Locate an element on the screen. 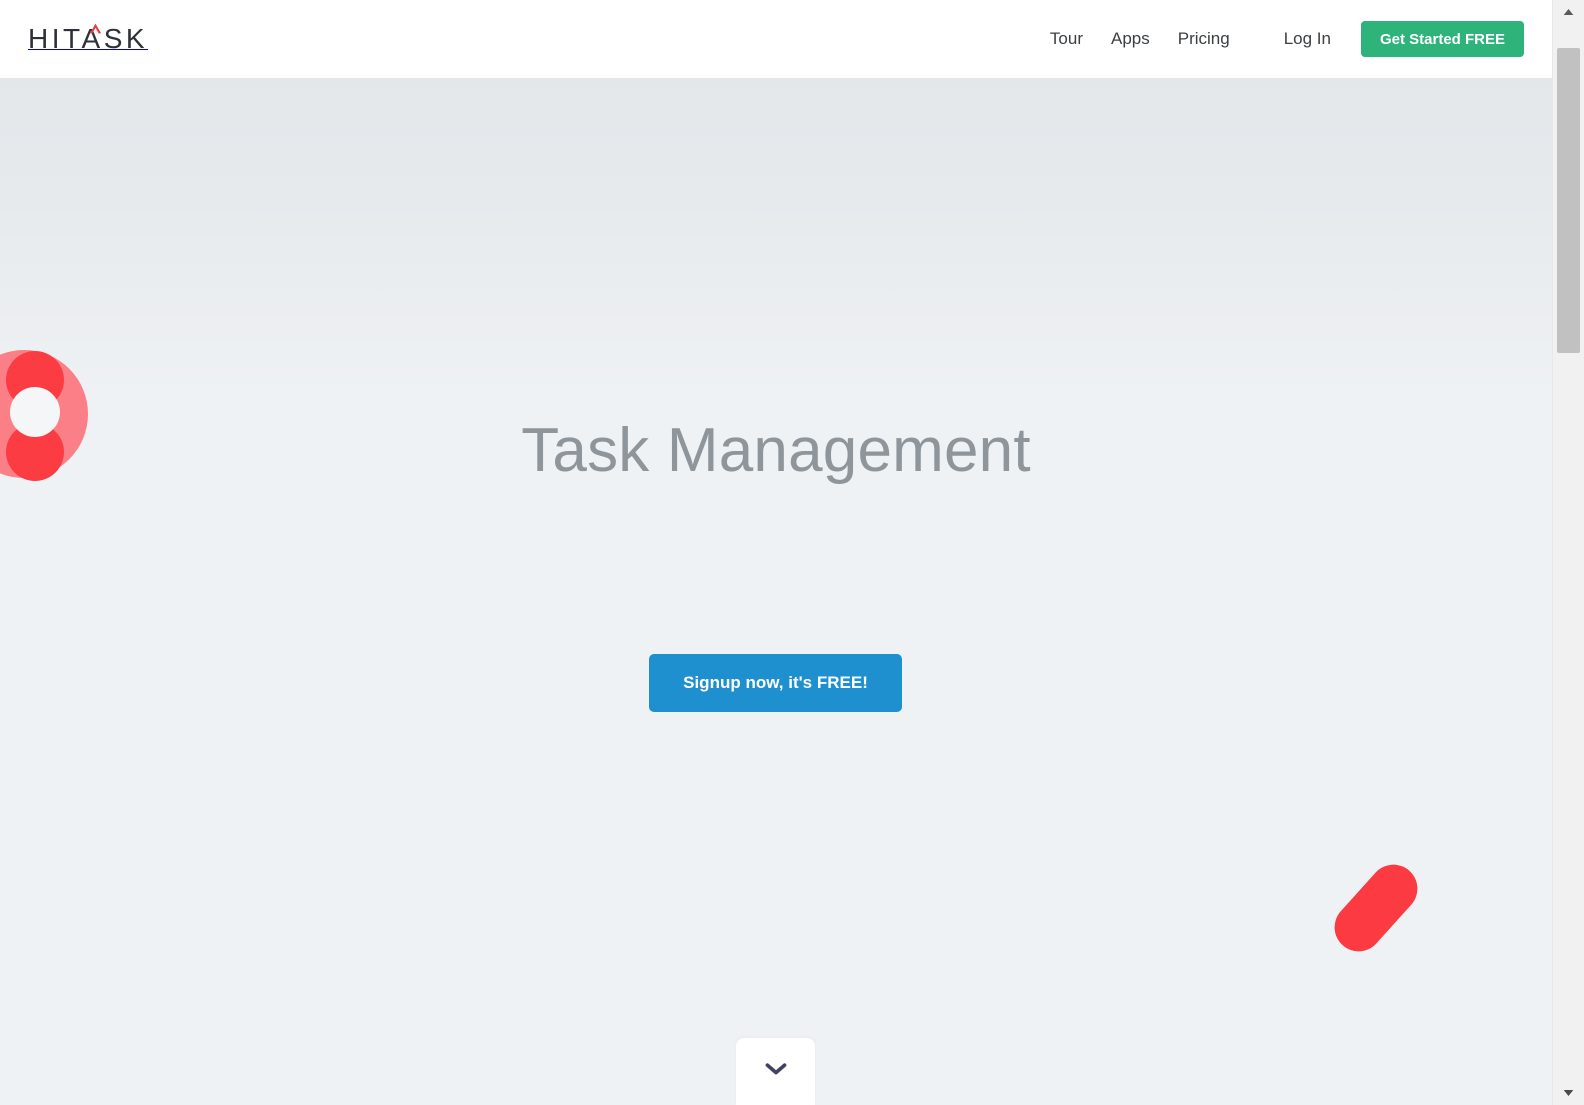 The width and height of the screenshot is (1584, 1105). scrollbar-down-arrow-button is located at coordinates (1568, 1093).